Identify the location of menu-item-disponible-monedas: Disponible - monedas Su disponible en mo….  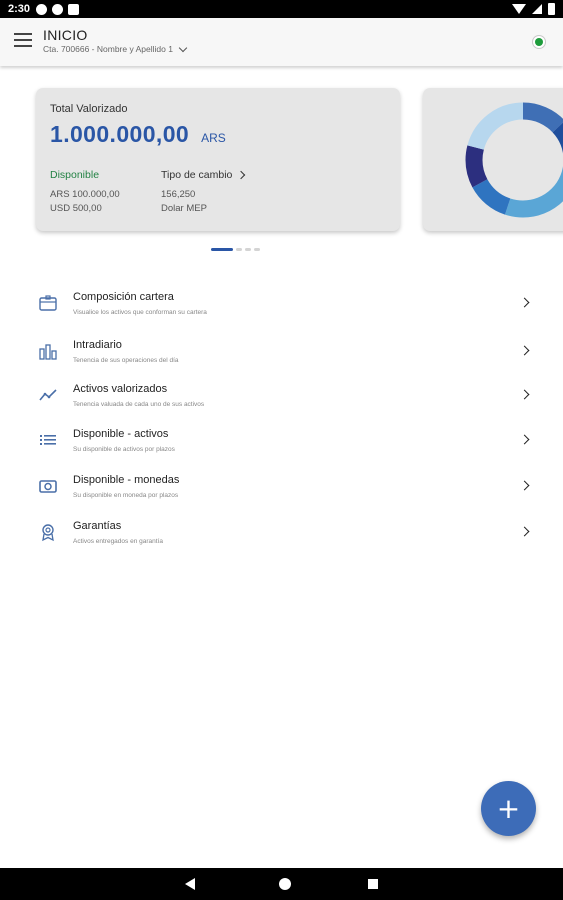
(281, 489).